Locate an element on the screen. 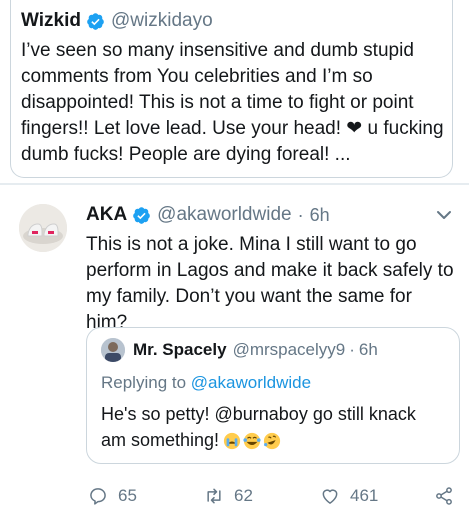  replying-to-line: Replying to @akaworldwide is located at coordinates (206, 383).